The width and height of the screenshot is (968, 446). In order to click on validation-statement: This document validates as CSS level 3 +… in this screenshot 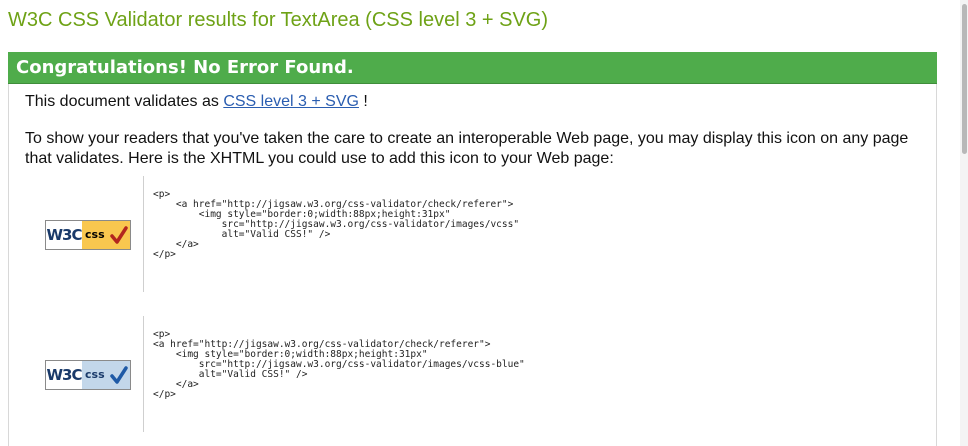, I will do `click(196, 102)`.